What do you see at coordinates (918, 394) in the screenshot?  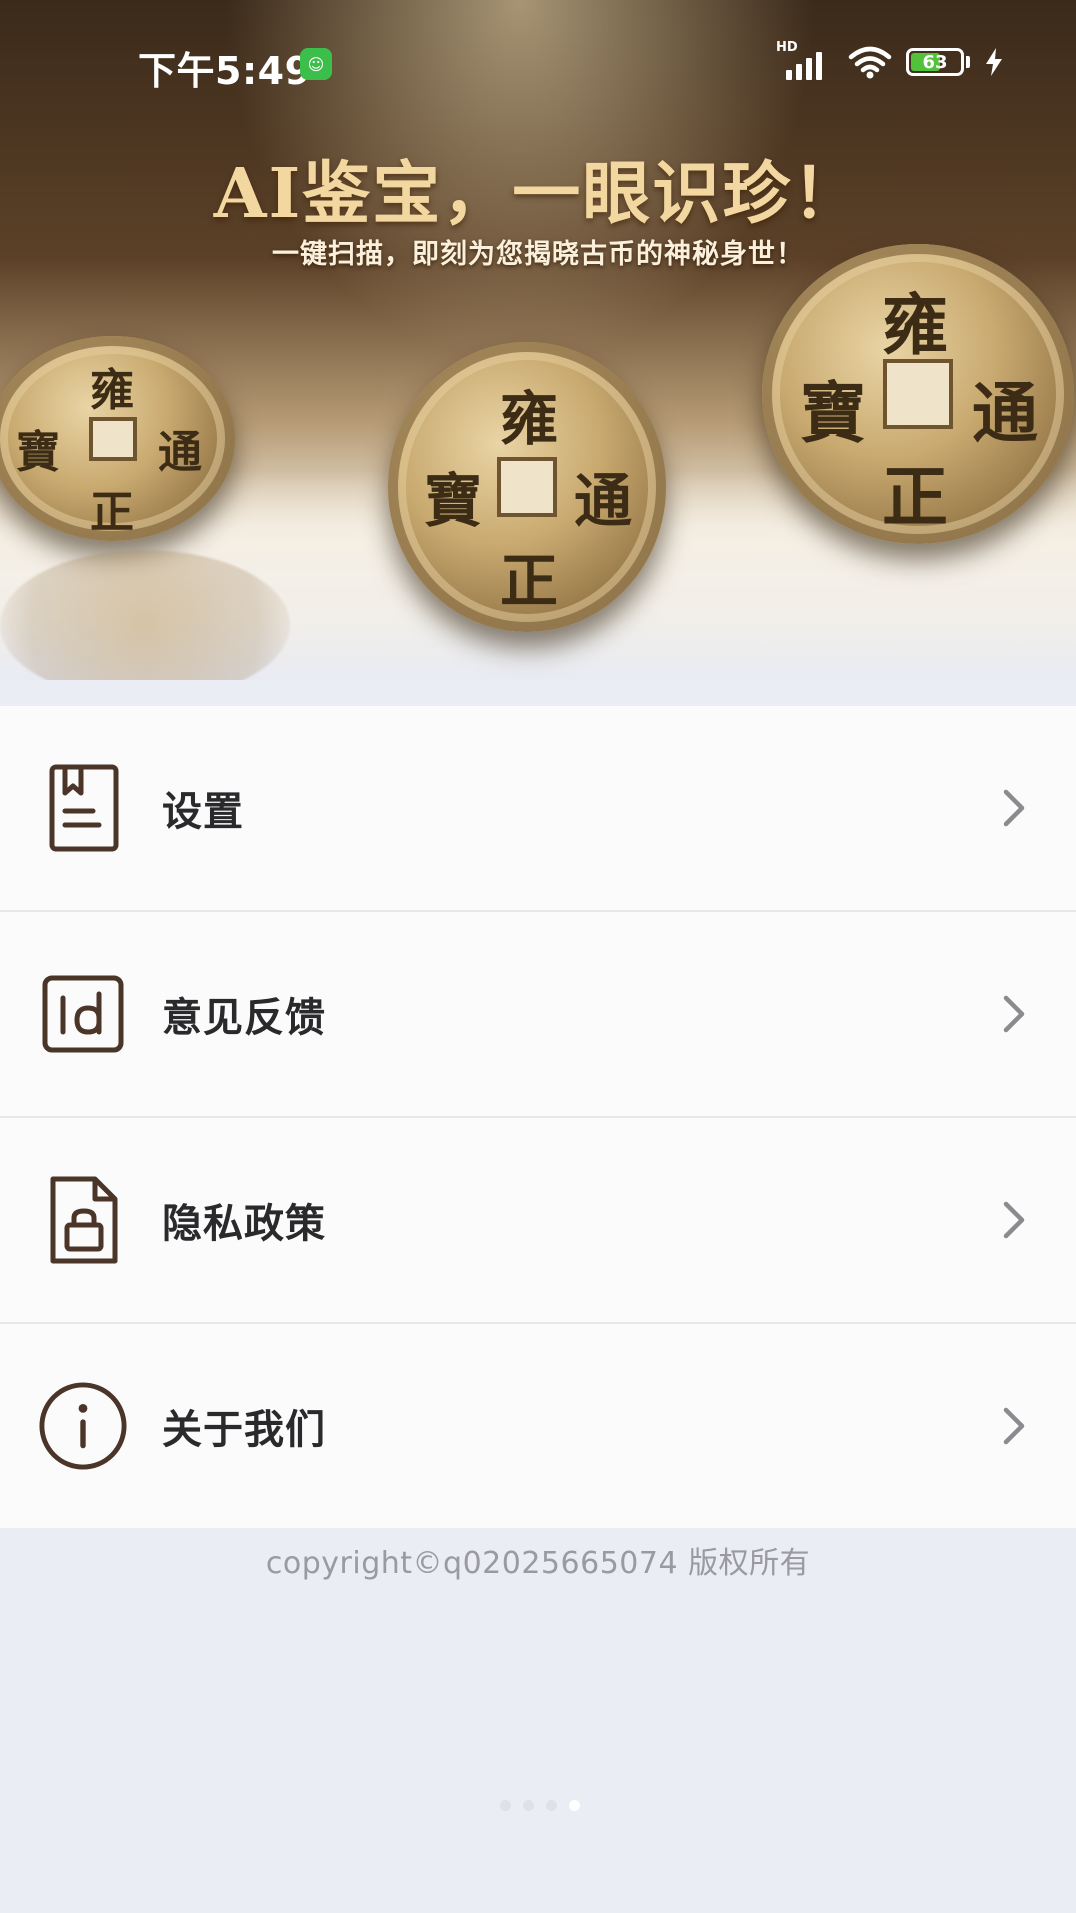 I see `coin-right: 雍 寶 通 正` at bounding box center [918, 394].